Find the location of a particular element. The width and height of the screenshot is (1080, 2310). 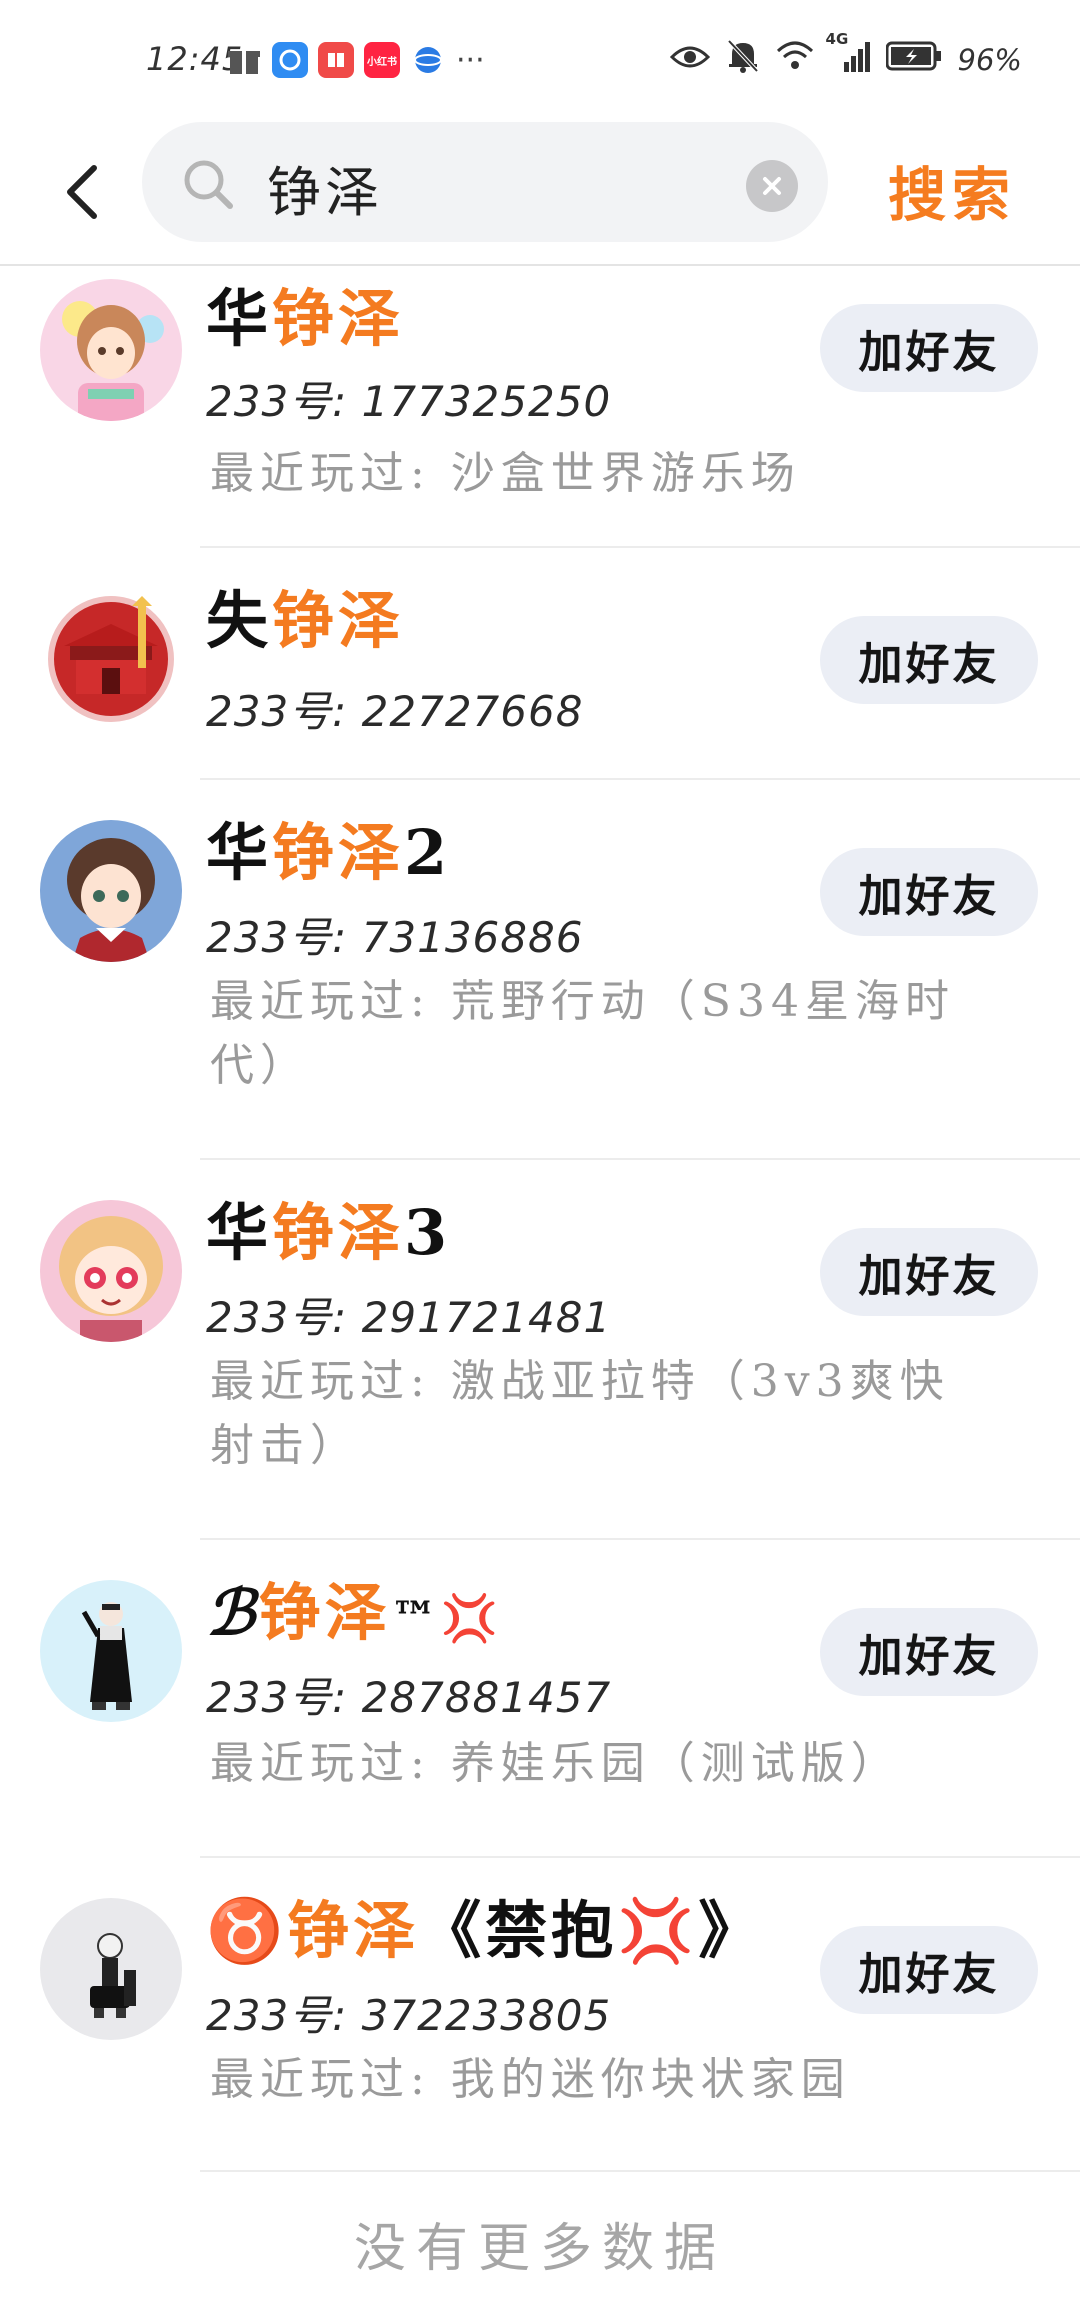

user-id: 233号: 177325250 is located at coordinates (409, 401).